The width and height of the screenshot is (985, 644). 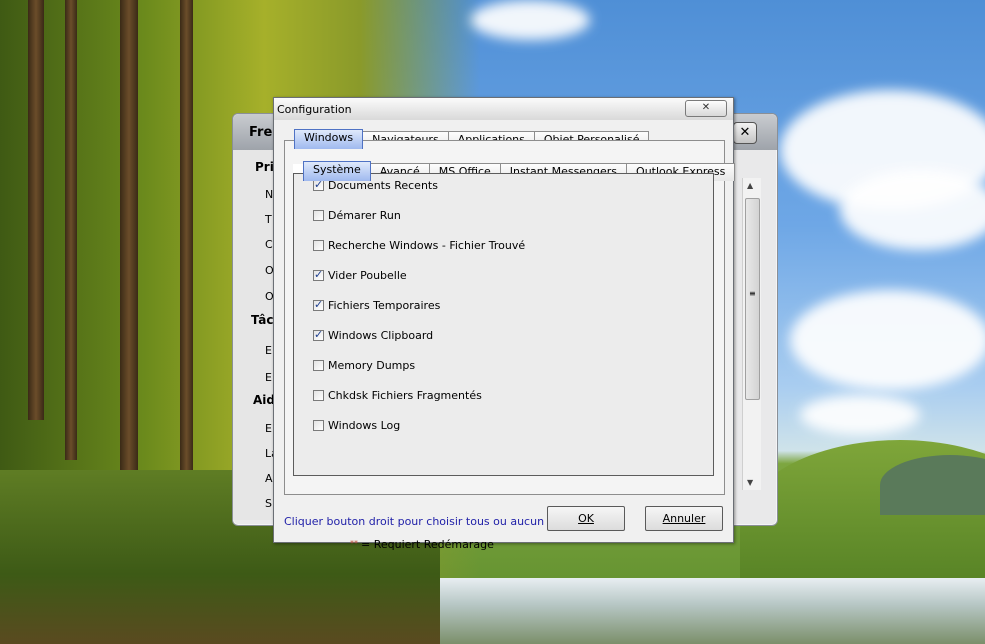 What do you see at coordinates (745, 133) in the screenshot?
I see `background-window-close-icon: ✕` at bounding box center [745, 133].